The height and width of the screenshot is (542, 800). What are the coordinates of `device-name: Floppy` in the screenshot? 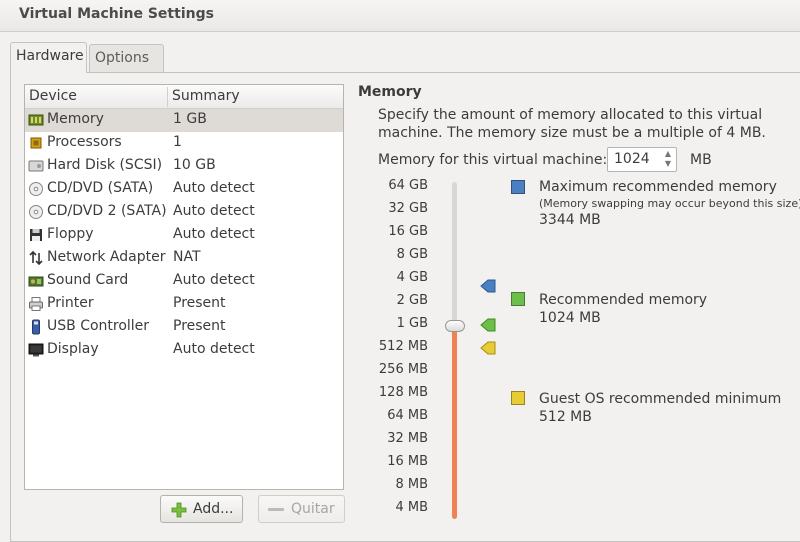 It's located at (70, 234).